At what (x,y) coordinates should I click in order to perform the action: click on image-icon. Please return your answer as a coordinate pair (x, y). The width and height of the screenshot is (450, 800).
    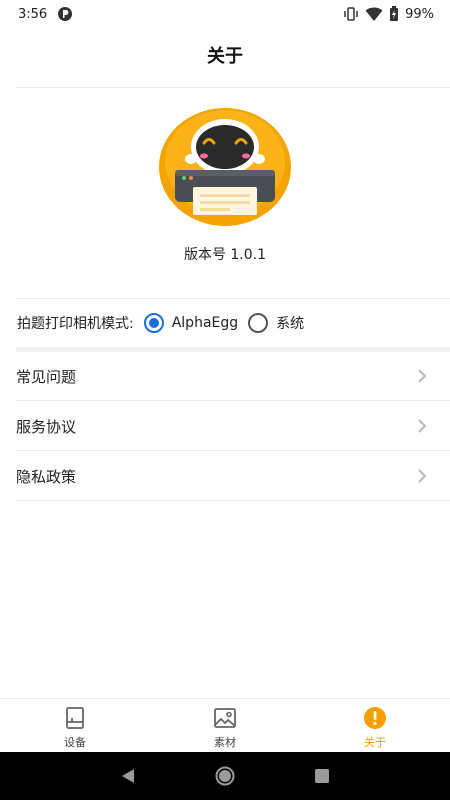
    Looking at the image, I should click on (225, 718).